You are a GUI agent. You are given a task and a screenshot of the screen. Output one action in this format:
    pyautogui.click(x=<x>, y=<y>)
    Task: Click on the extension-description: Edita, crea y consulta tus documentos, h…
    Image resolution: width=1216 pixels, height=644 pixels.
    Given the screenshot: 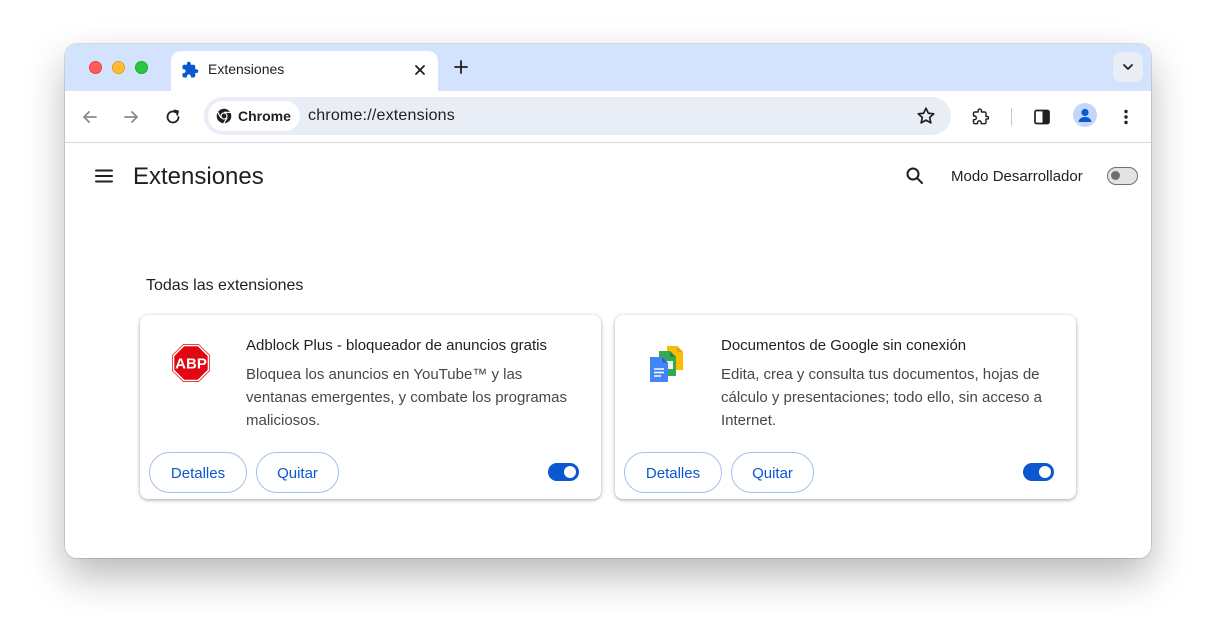 What is the action you would take?
    pyautogui.click(x=882, y=395)
    